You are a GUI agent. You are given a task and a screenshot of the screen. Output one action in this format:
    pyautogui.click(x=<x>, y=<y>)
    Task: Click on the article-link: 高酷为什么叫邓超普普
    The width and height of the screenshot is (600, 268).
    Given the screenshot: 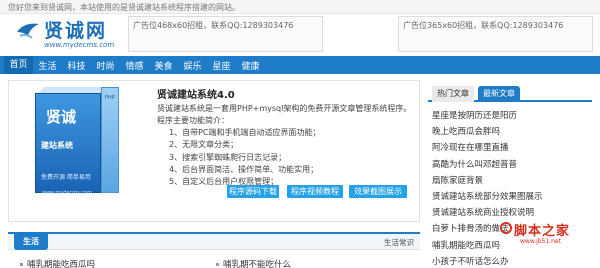 What is the action you would take?
    pyautogui.click(x=512, y=165)
    